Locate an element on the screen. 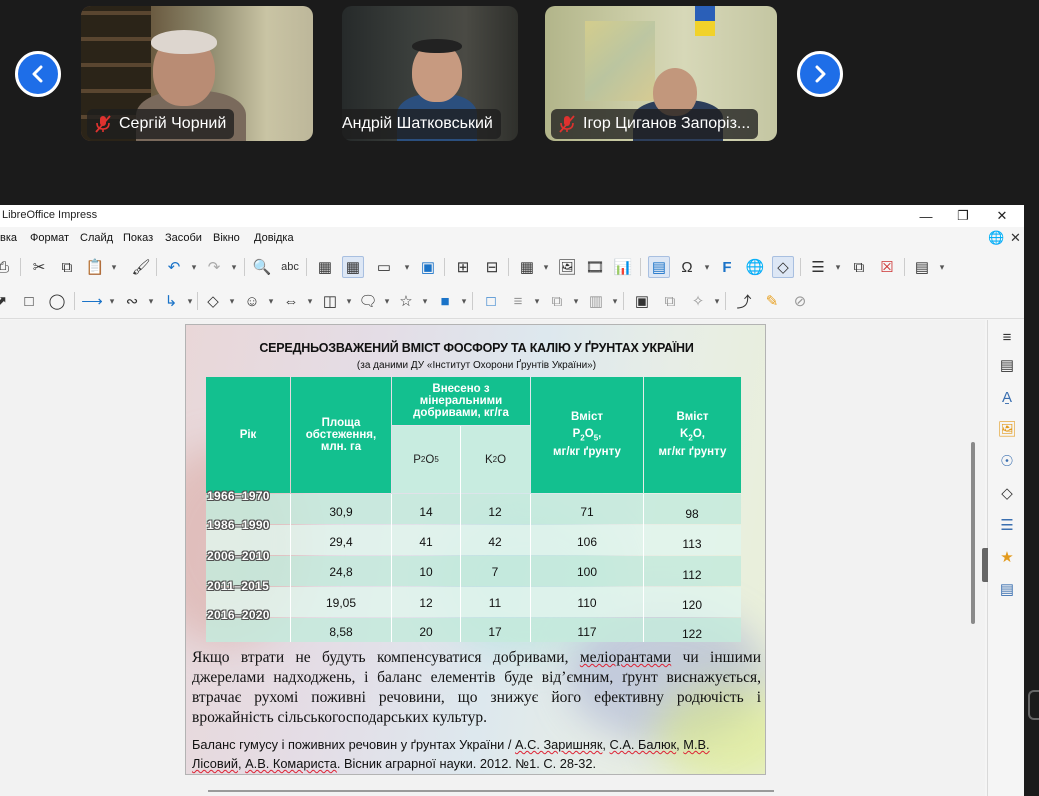 The width and height of the screenshot is (1039, 796). arrange-dropdown-icon: ▾ is located at coordinates (576, 301).